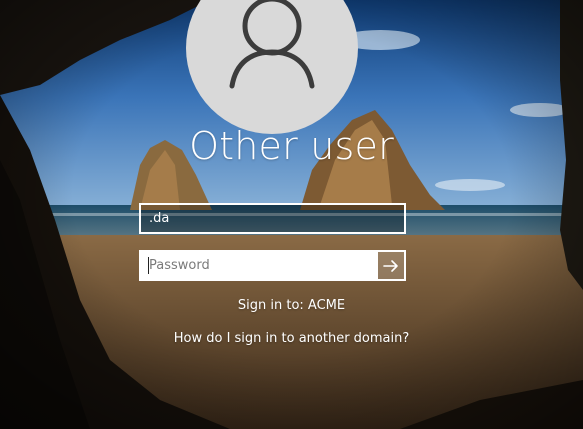  I want to click on other-domain-help-link: How do I sign in to another domain?, so click(291, 338).